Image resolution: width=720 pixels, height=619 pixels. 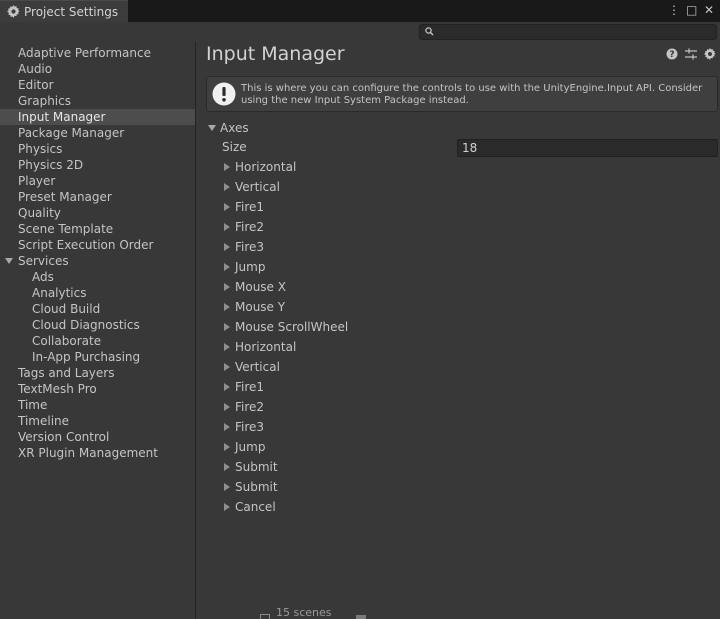 What do you see at coordinates (304, 612) in the screenshot?
I see `bottom-partial-text: 15 scenes` at bounding box center [304, 612].